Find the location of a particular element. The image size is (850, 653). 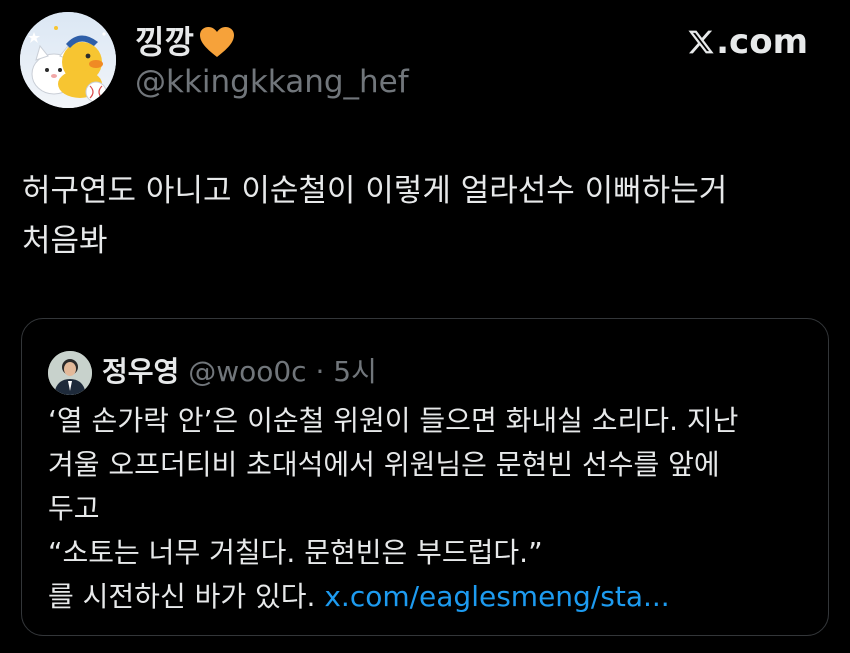

x-com-text: .com is located at coordinates (762, 42).